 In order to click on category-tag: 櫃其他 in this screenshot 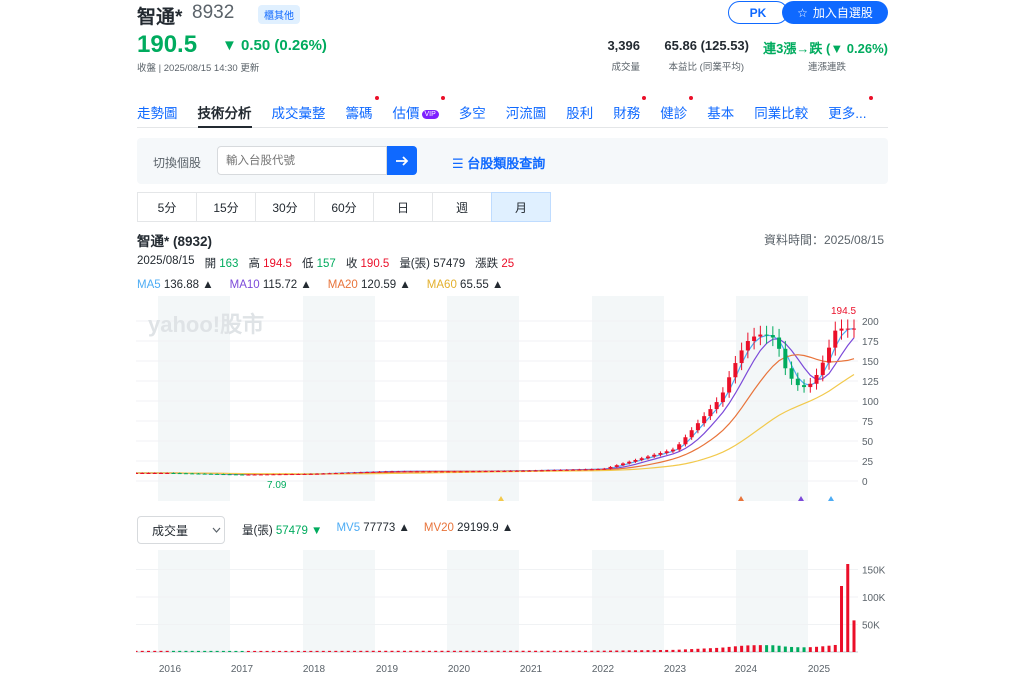, I will do `click(279, 14)`.